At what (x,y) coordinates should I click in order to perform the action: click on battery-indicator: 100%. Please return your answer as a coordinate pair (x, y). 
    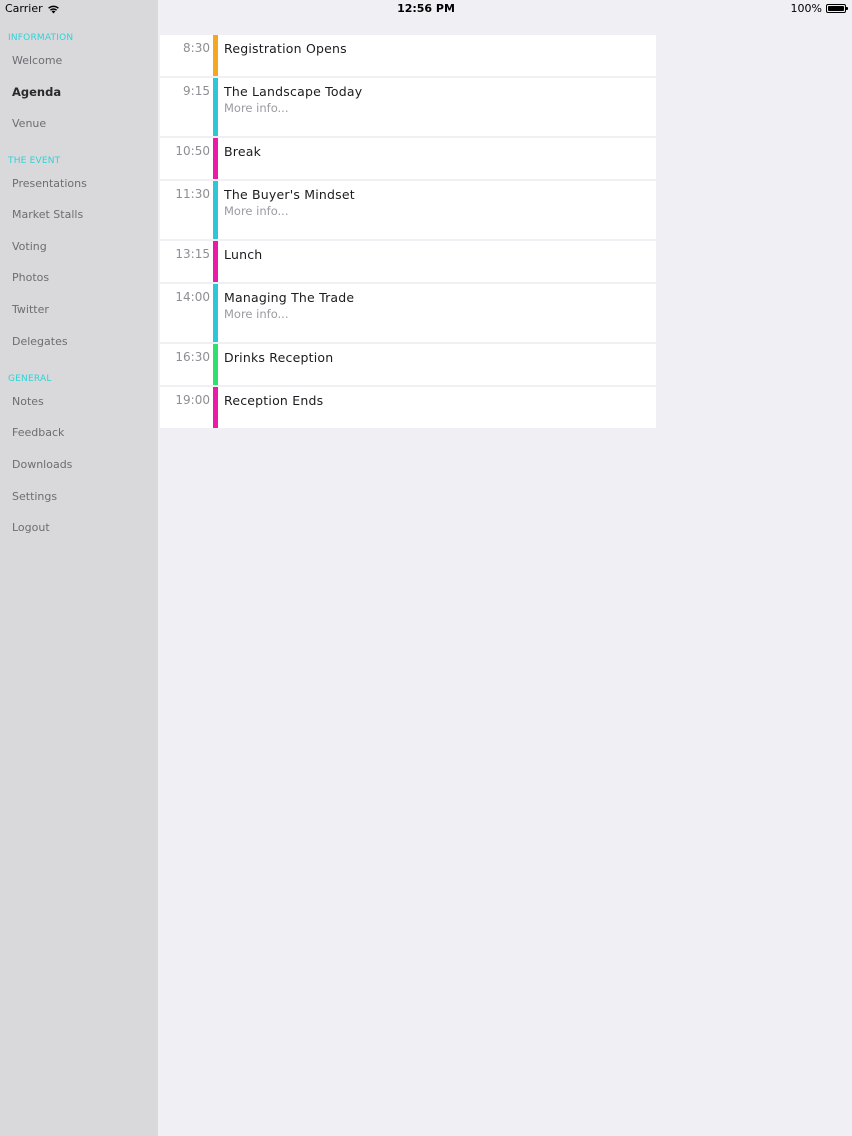
    Looking at the image, I should click on (819, 8).